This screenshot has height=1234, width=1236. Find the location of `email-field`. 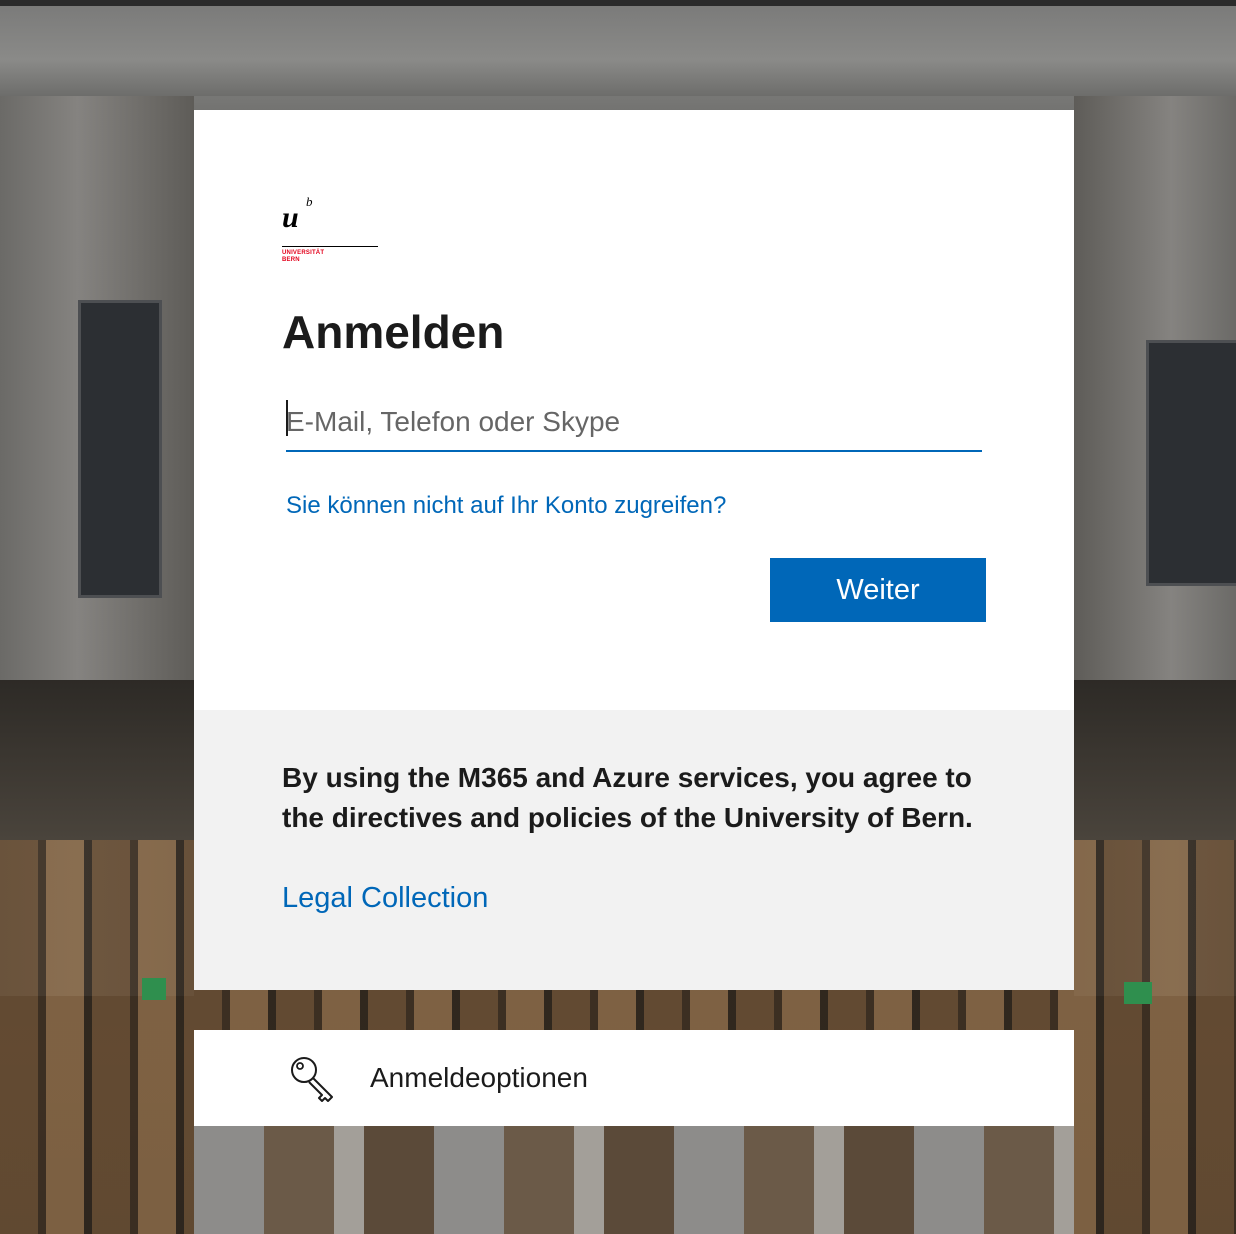

email-field is located at coordinates (634, 423).